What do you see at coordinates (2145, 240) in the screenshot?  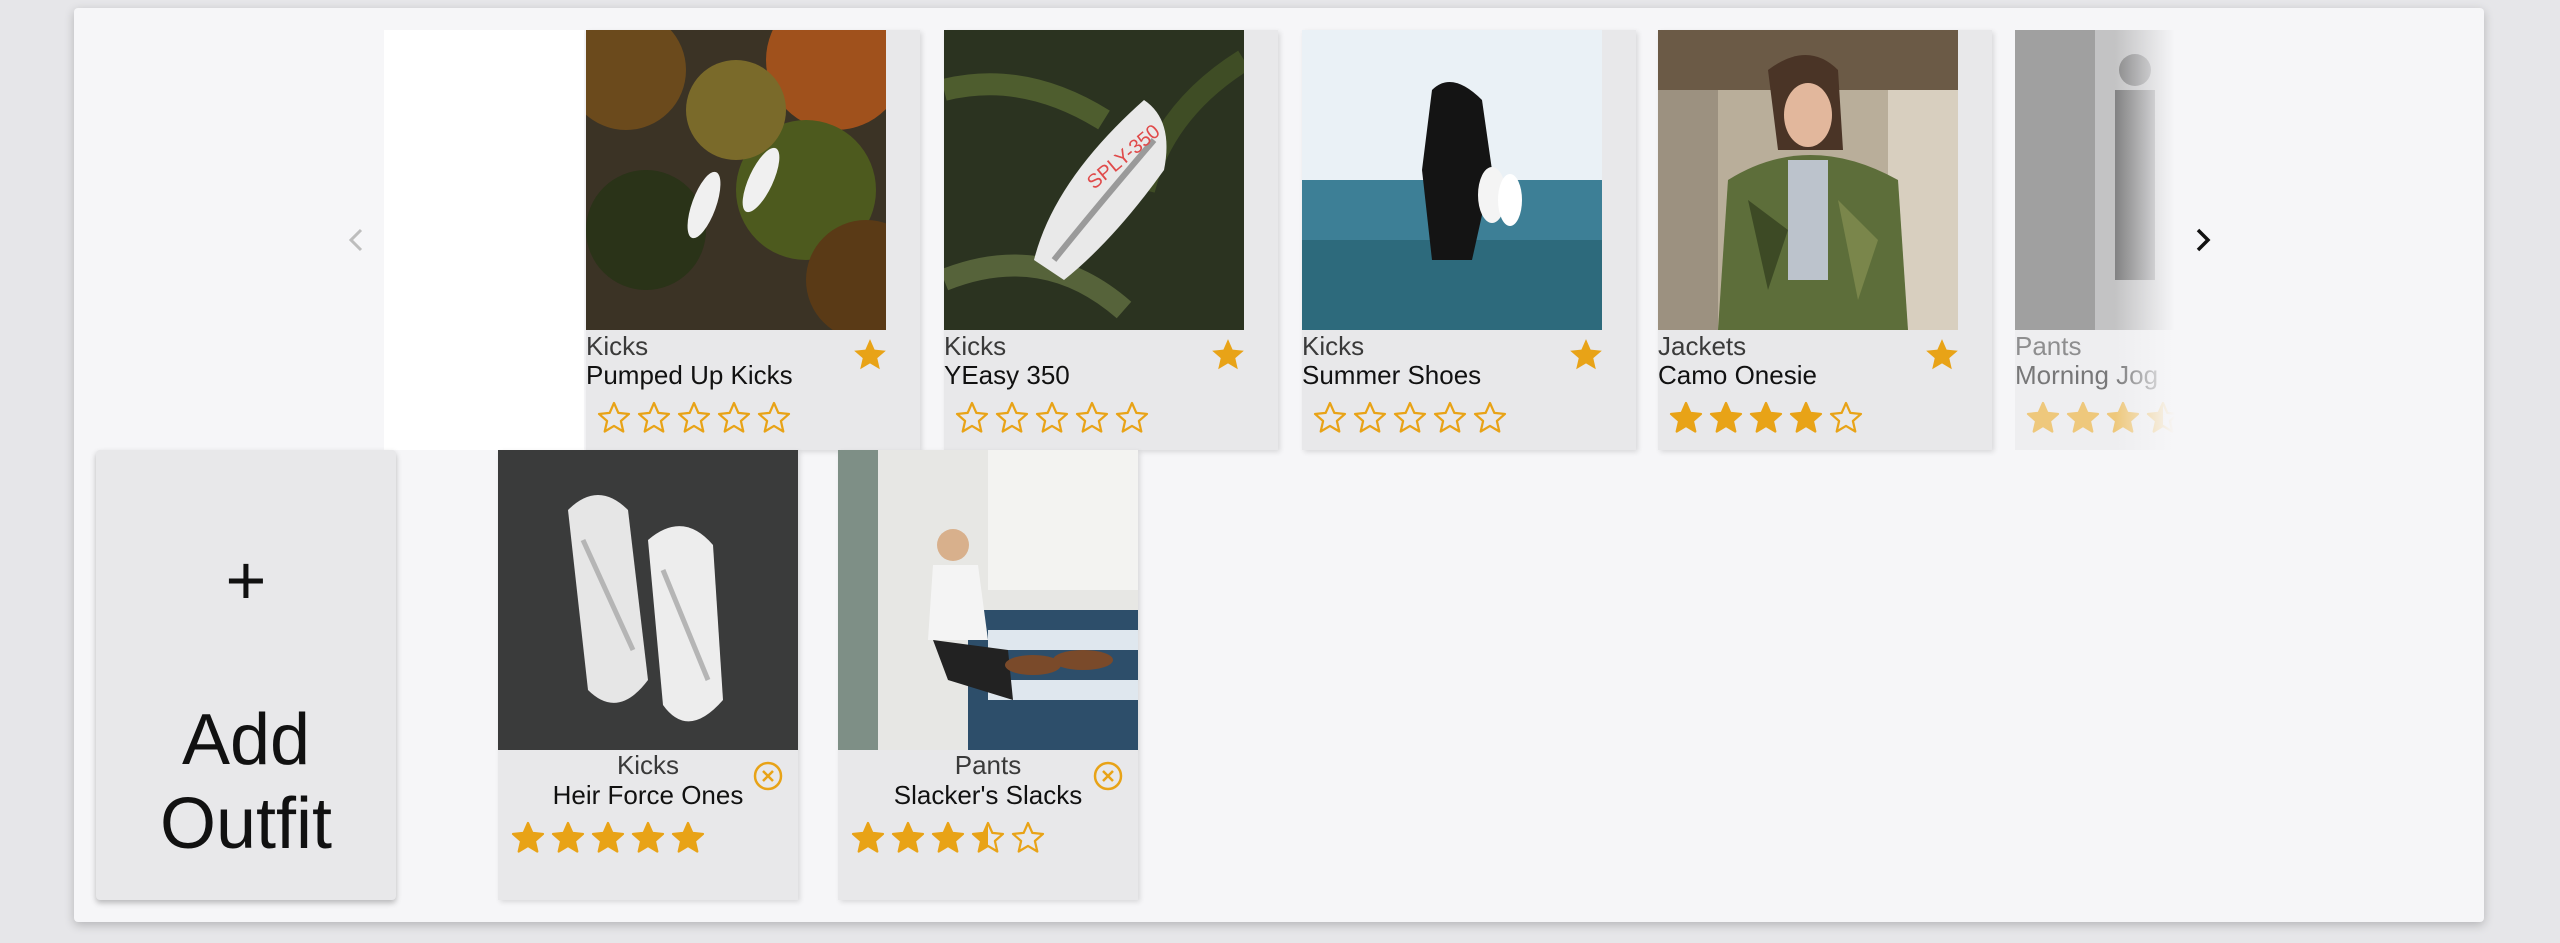 I see `carousel-right-fade` at bounding box center [2145, 240].